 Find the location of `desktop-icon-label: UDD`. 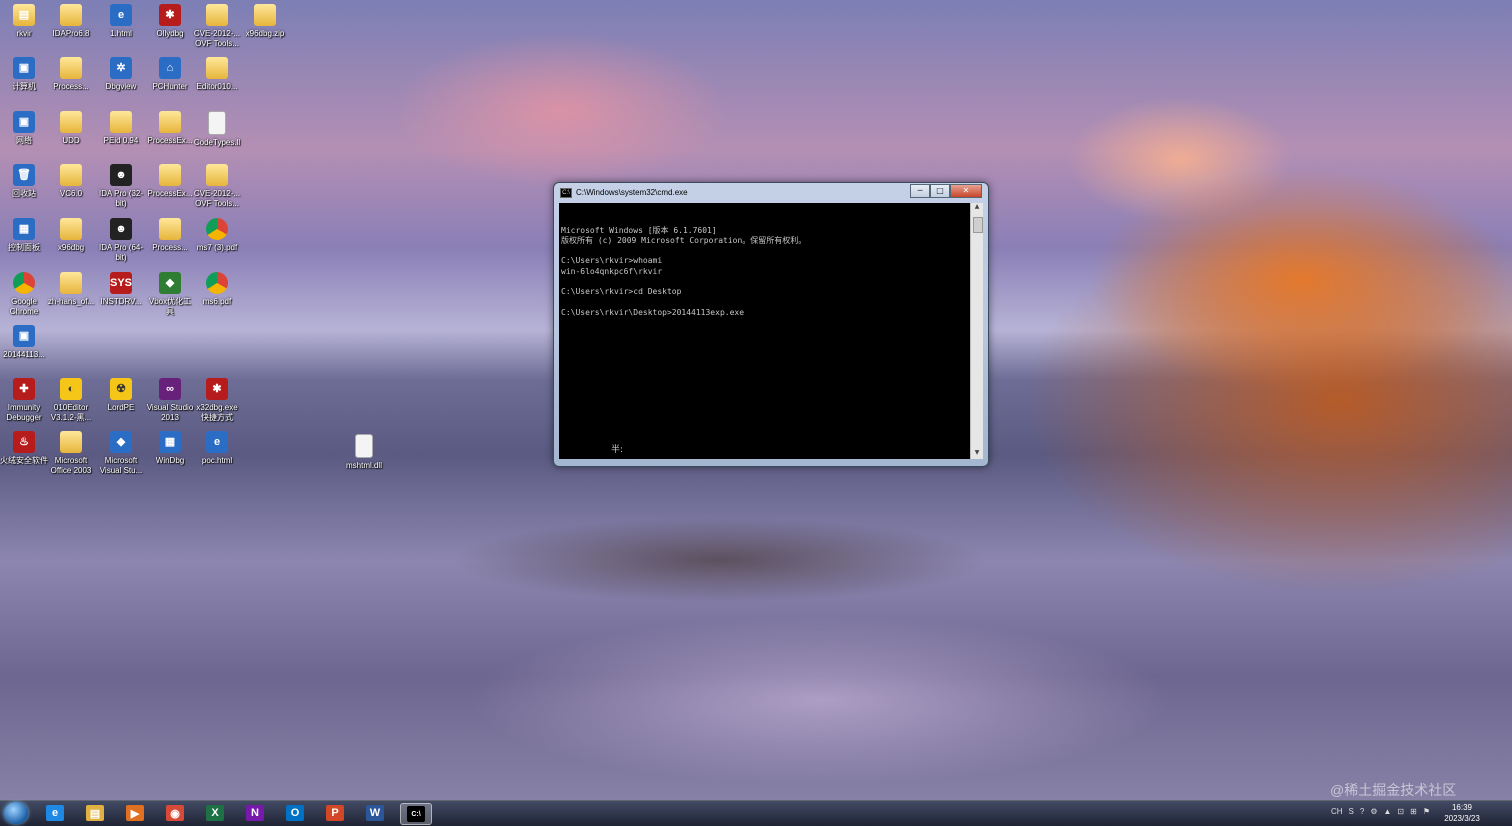

desktop-icon-label: UDD is located at coordinates (71, 140).